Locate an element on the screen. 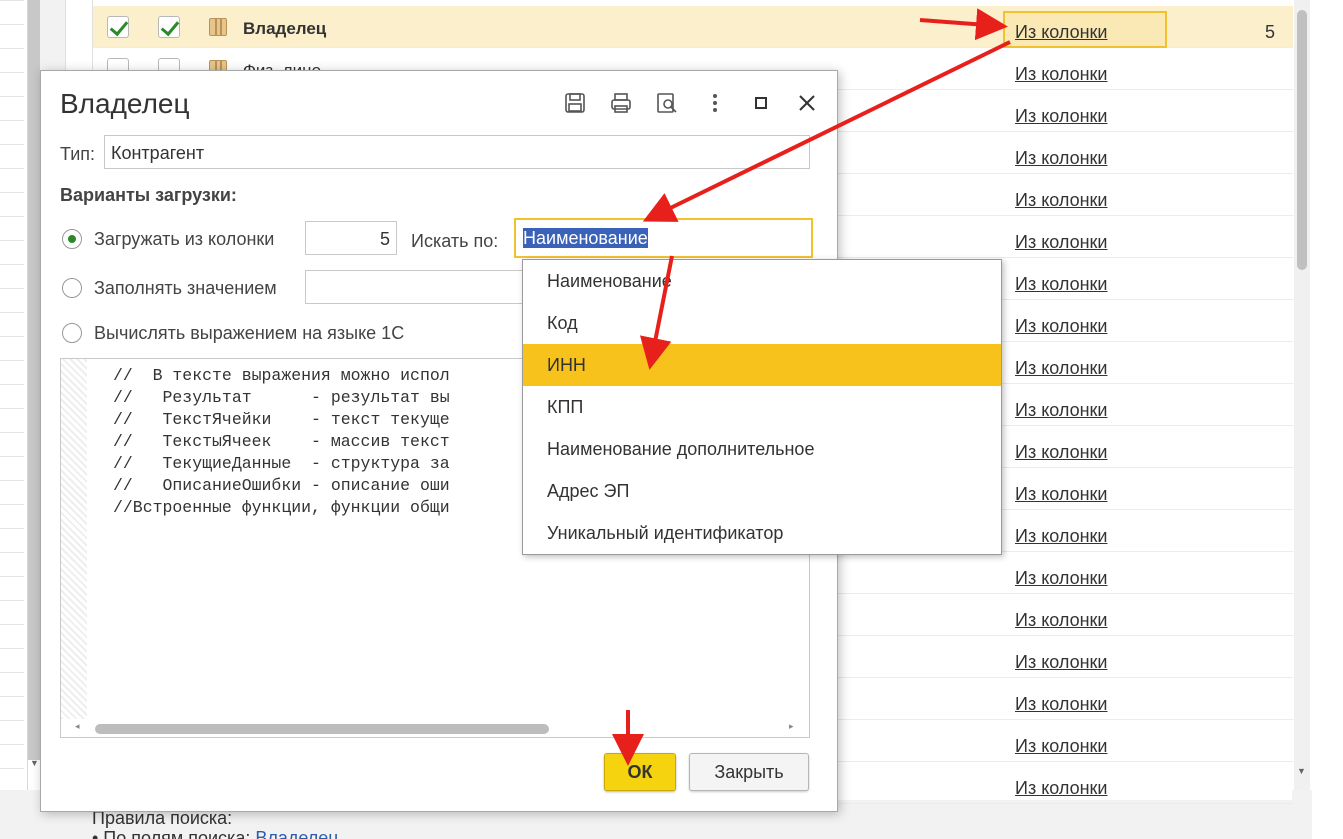  scroll-right-arrow-icon: ▸ is located at coordinates (791, 726).